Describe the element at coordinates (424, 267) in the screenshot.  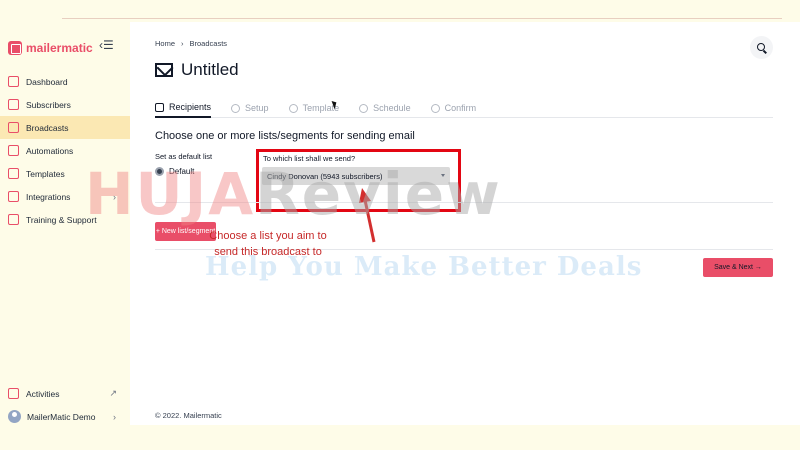
I see `watermark-sub: Help You Make Better Deals` at that location.